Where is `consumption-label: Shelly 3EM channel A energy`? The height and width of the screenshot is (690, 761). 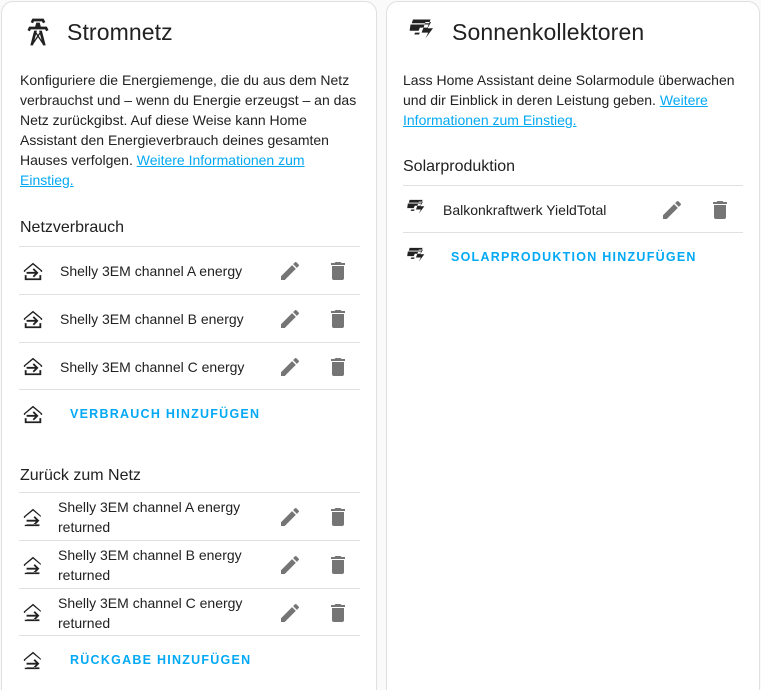
consumption-label: Shelly 3EM channel A energy is located at coordinates (151, 271).